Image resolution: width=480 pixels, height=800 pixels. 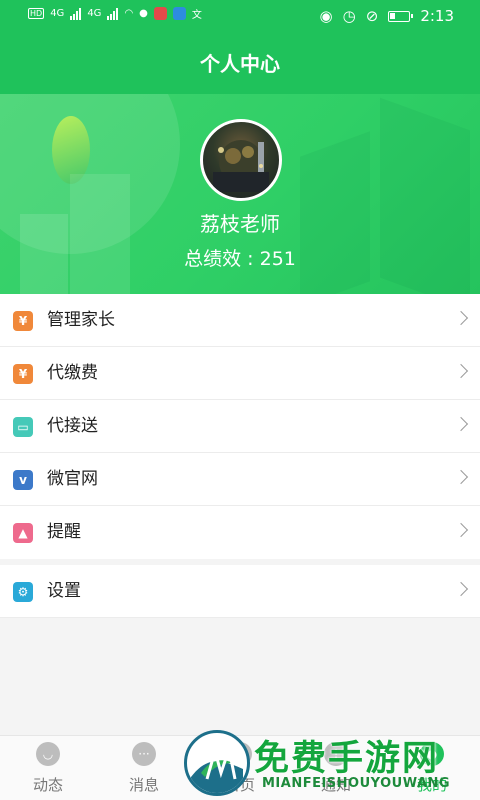 What do you see at coordinates (240, 17) in the screenshot?
I see `status-bar: HD 4G 4G ◠ ● 文 ◉ ◷ ⊘ 2:13` at bounding box center [240, 17].